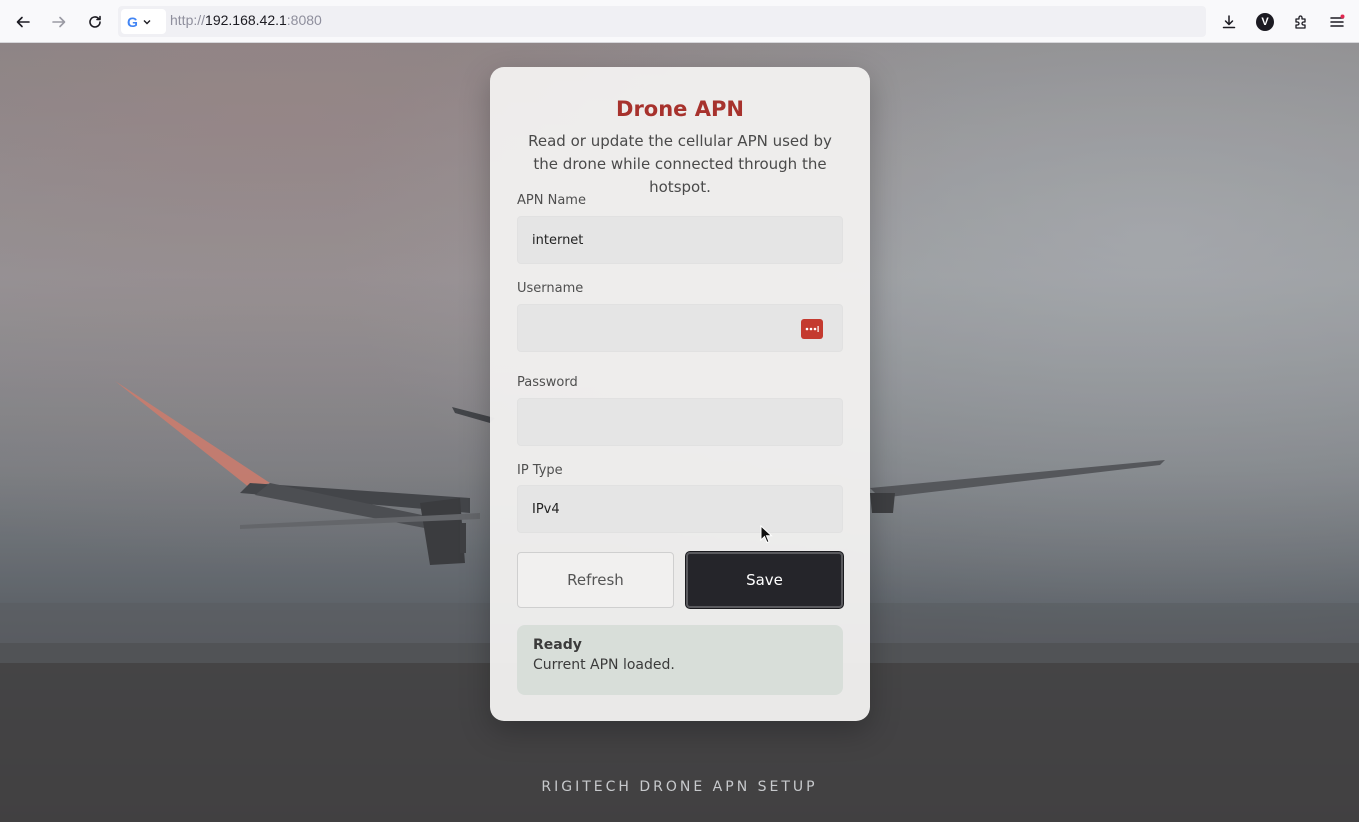 This screenshot has height=822, width=1359. Describe the element at coordinates (764, 580) in the screenshot. I see `save-button: Save` at that location.